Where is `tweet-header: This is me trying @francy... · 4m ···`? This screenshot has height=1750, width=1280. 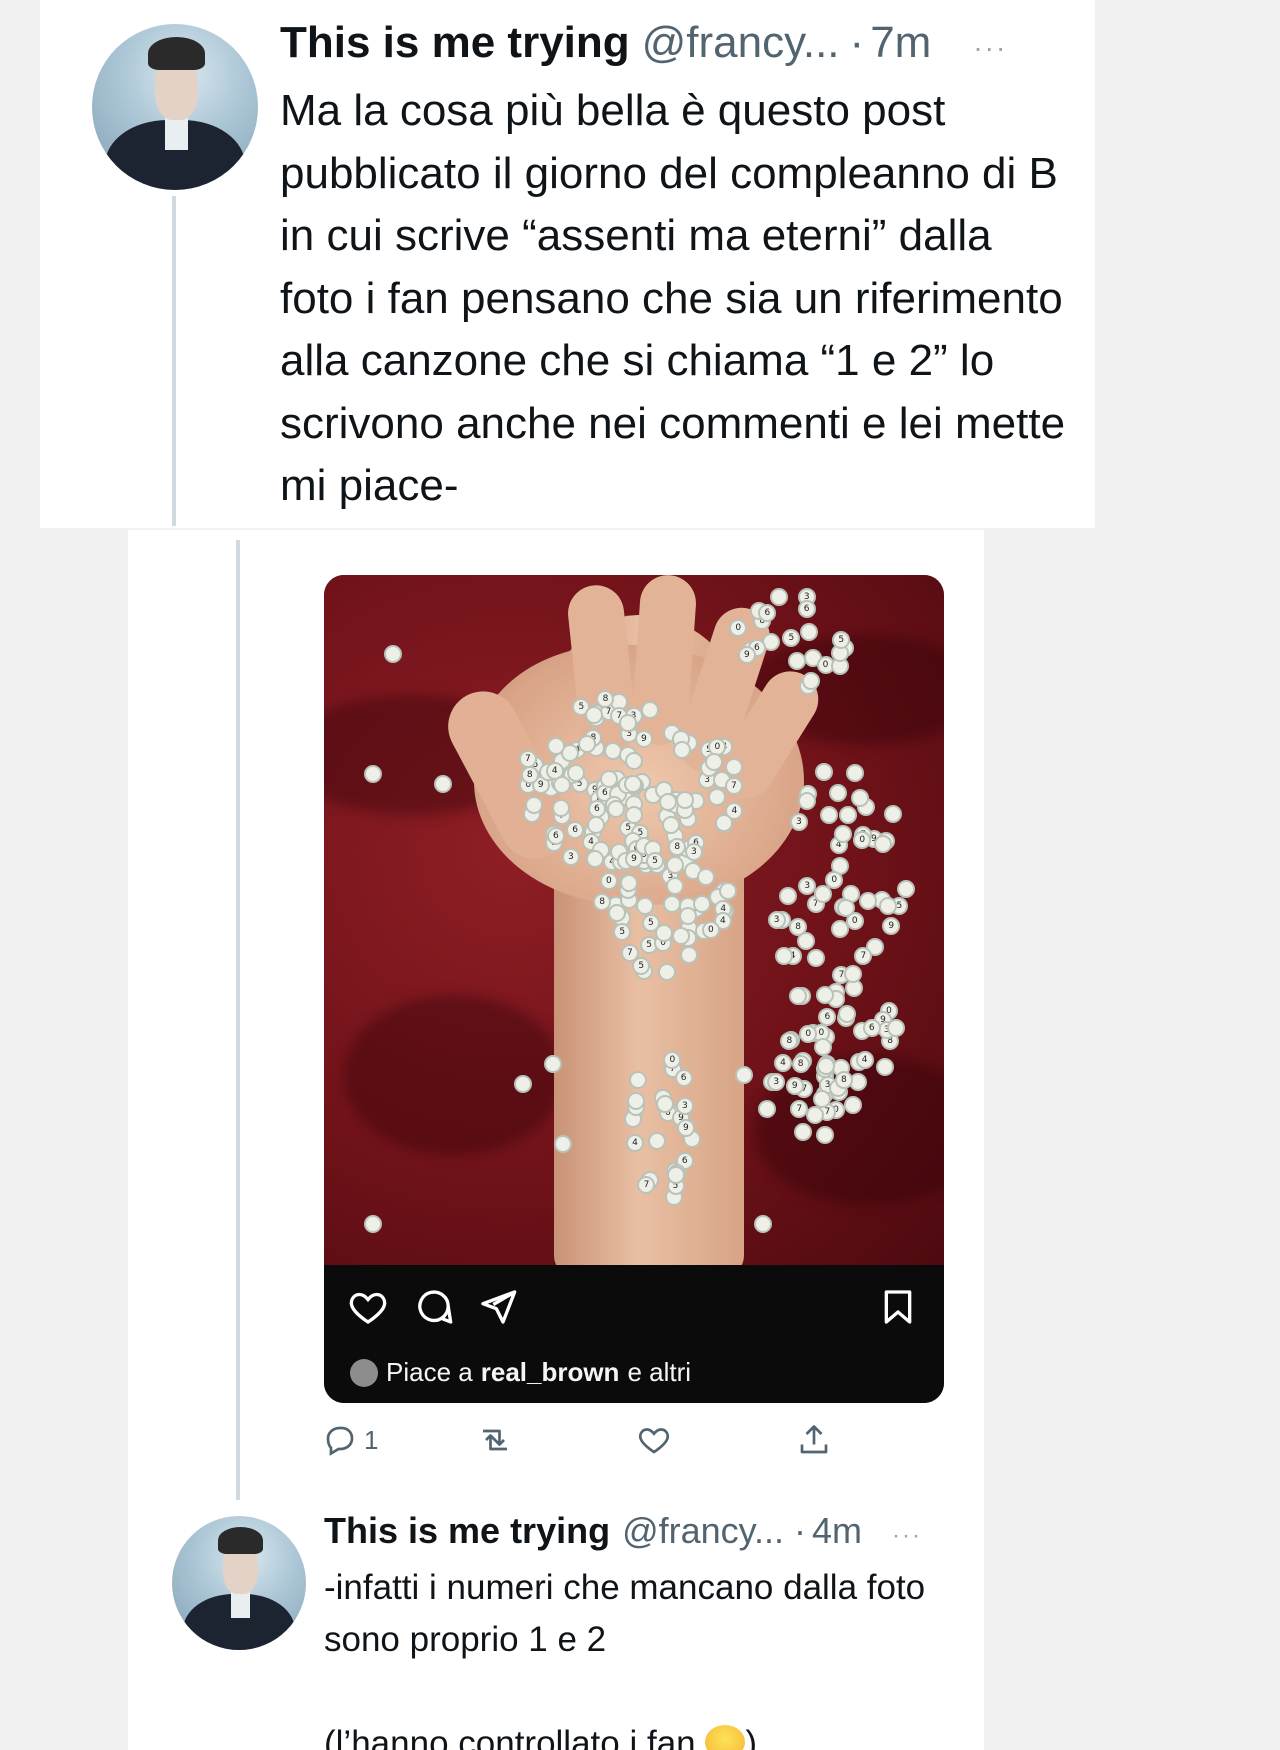 tweet-header: This is me trying @francy... · 4m ··· is located at coordinates (623, 1531).